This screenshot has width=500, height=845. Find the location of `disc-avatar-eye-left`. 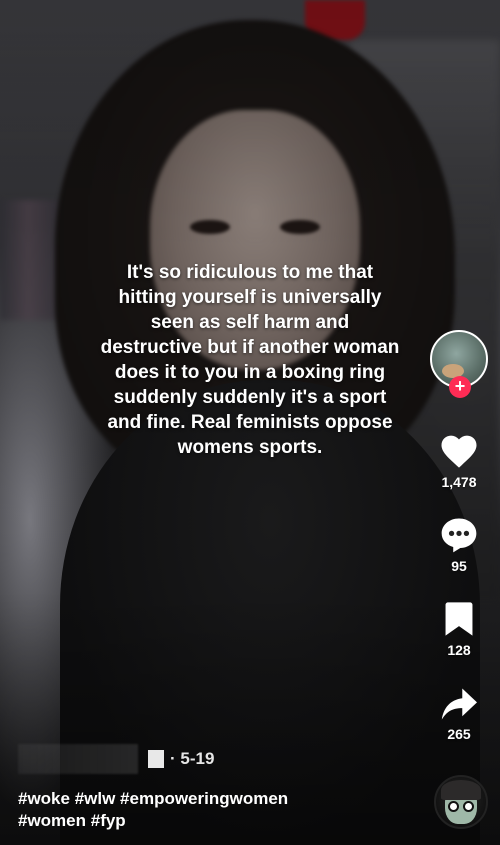

disc-avatar-eye-left is located at coordinates (453, 806).